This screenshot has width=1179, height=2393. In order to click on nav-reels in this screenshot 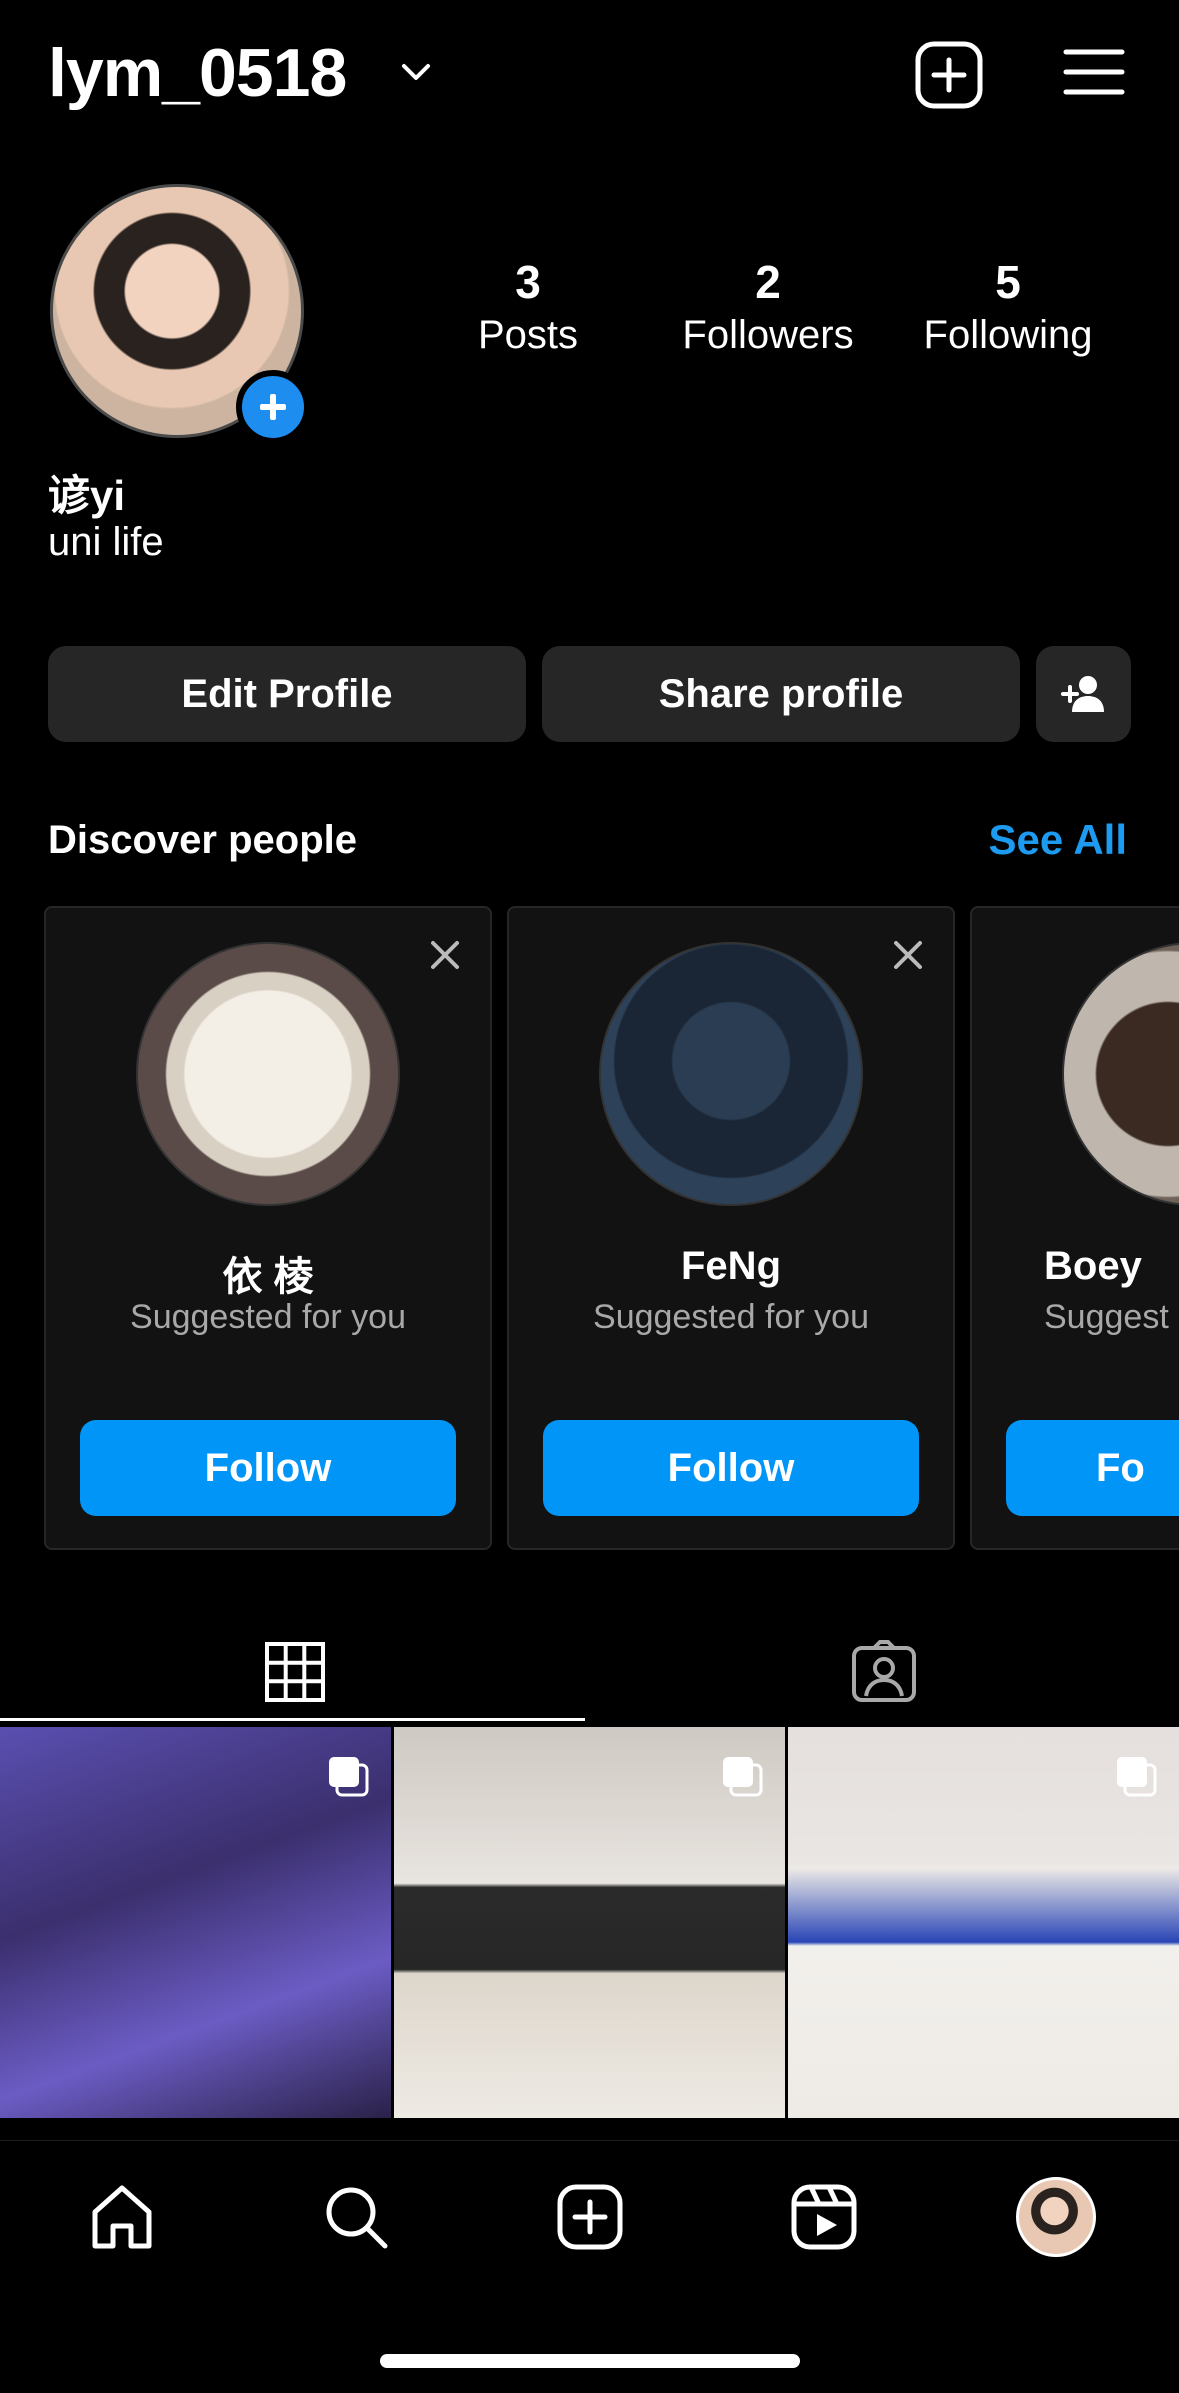, I will do `click(824, 2217)`.